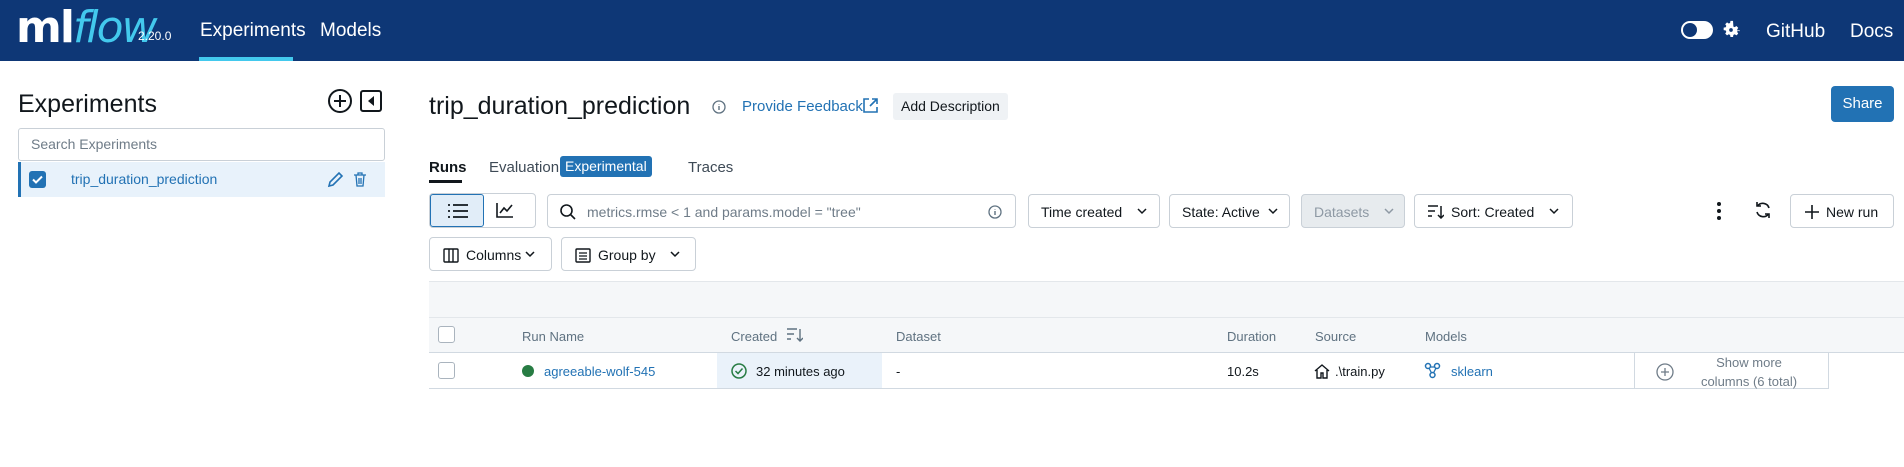 Image resolution: width=1904 pixels, height=467 pixels. I want to click on plus-icon, so click(1812, 212).